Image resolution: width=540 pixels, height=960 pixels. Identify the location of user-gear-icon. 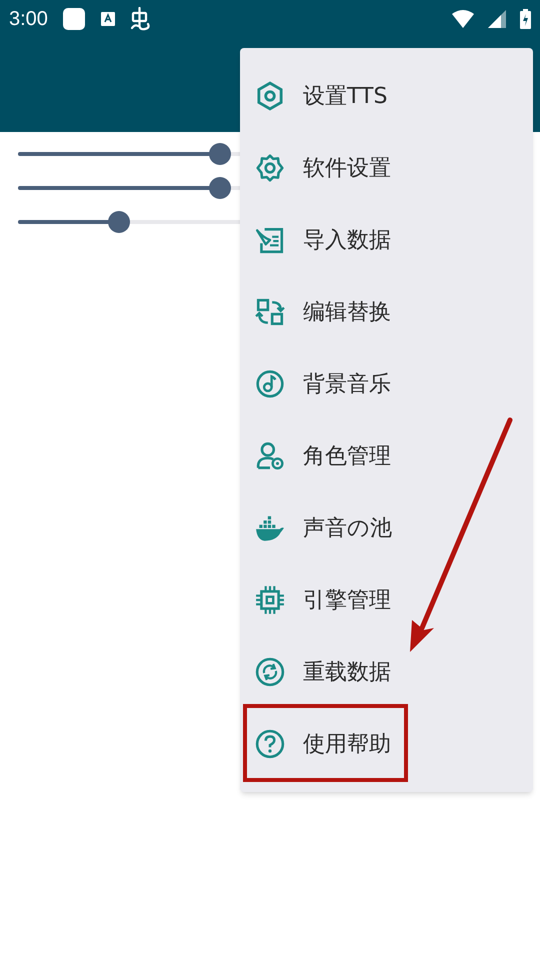
(270, 456).